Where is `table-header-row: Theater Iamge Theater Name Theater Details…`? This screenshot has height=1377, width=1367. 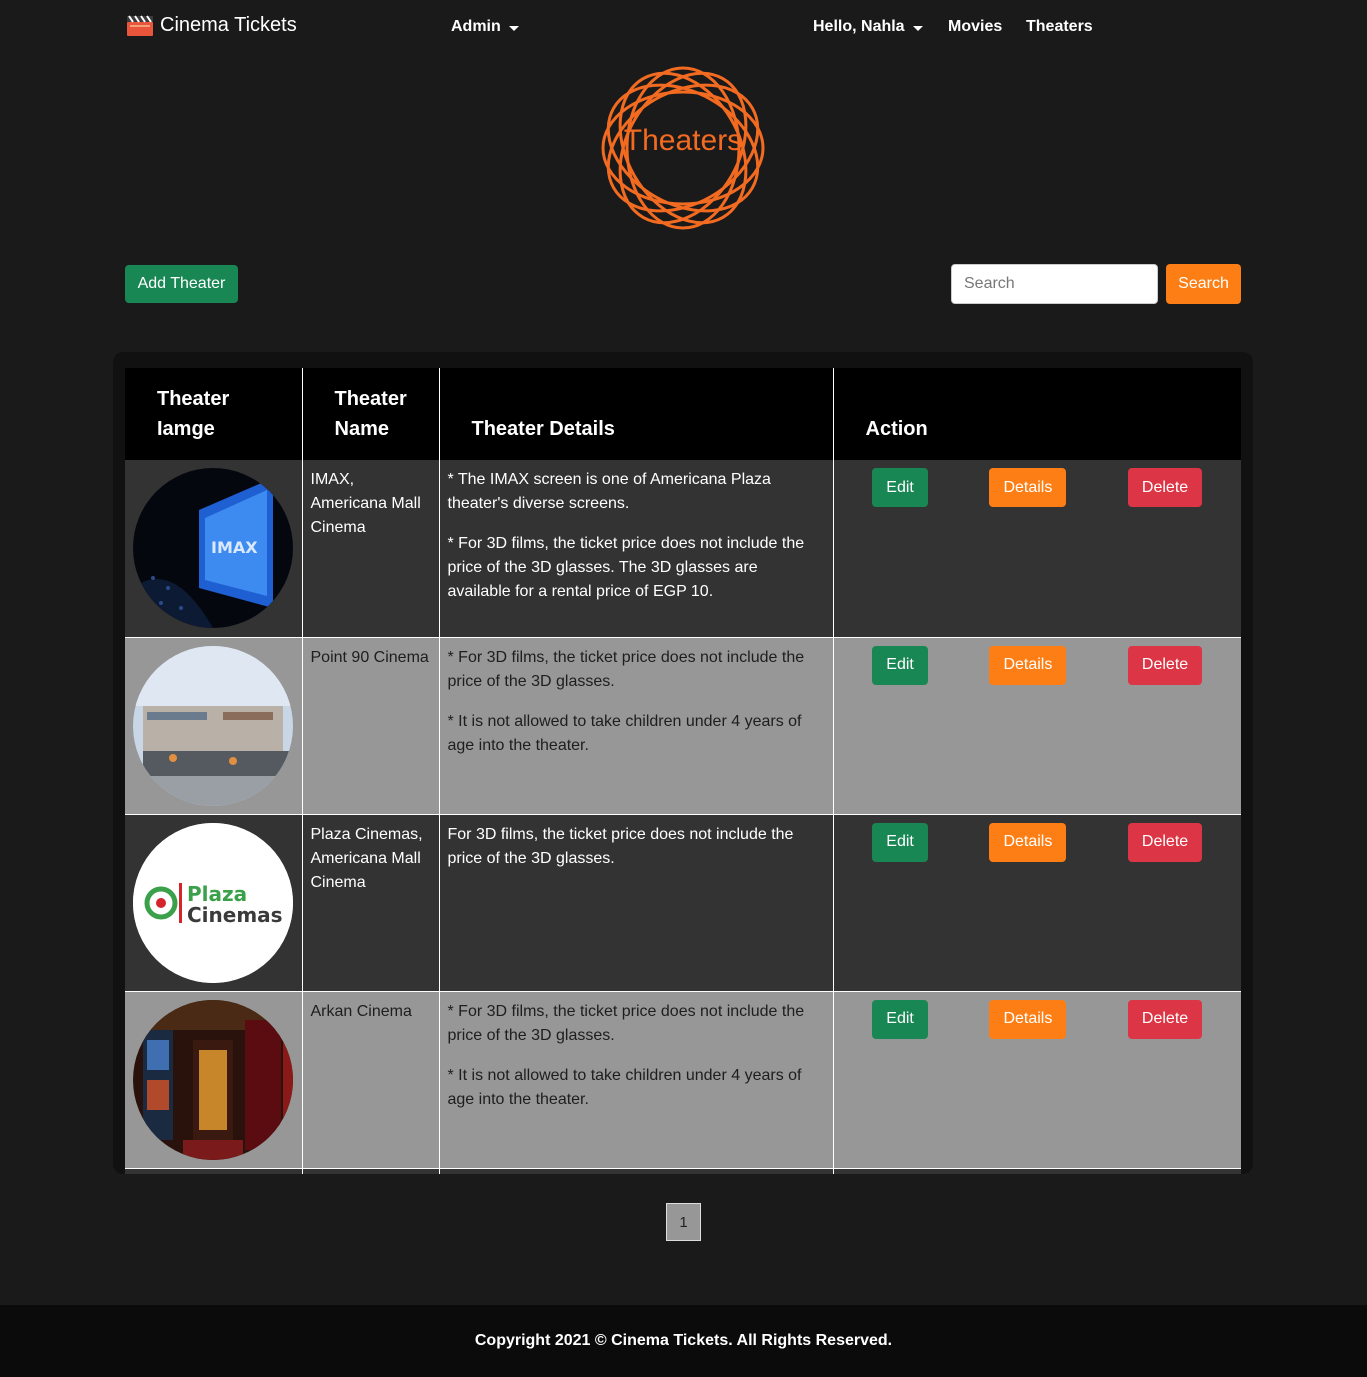 table-header-row: Theater Iamge Theater Name Theater Details… is located at coordinates (683, 414).